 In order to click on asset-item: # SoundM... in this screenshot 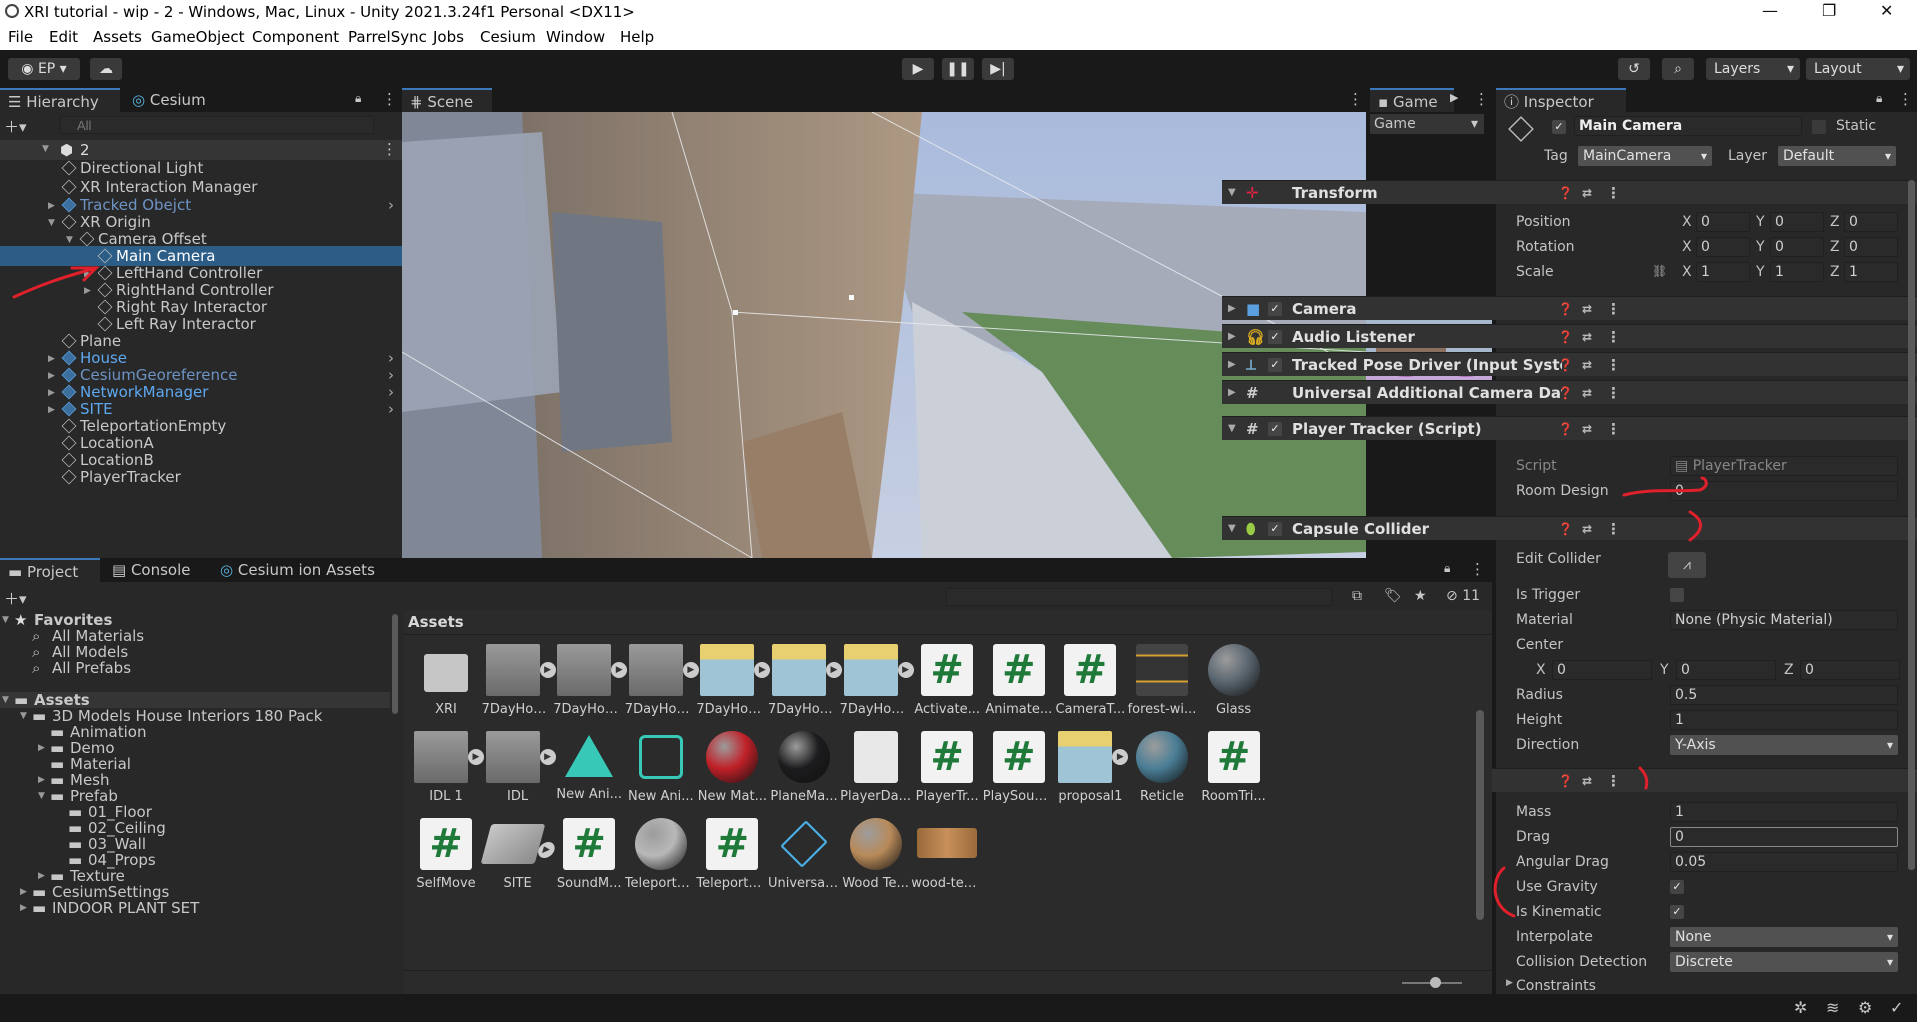, I will do `click(589, 854)`.